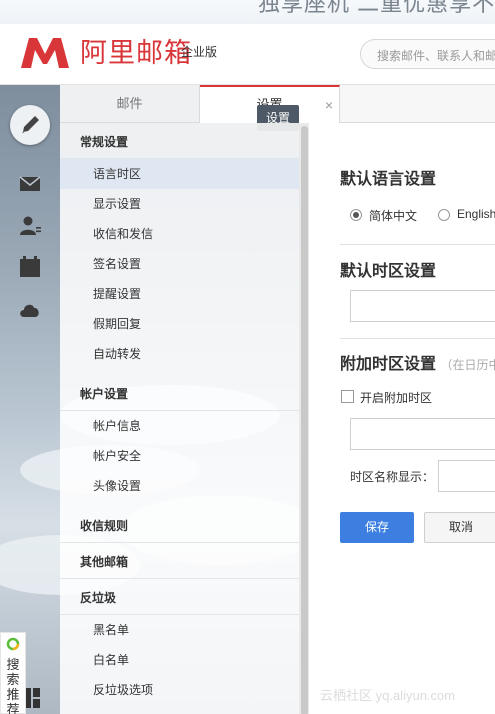 This screenshot has height=714, width=495. What do you see at coordinates (388, 179) in the screenshot?
I see `language-section-title: 默认语言设置` at bounding box center [388, 179].